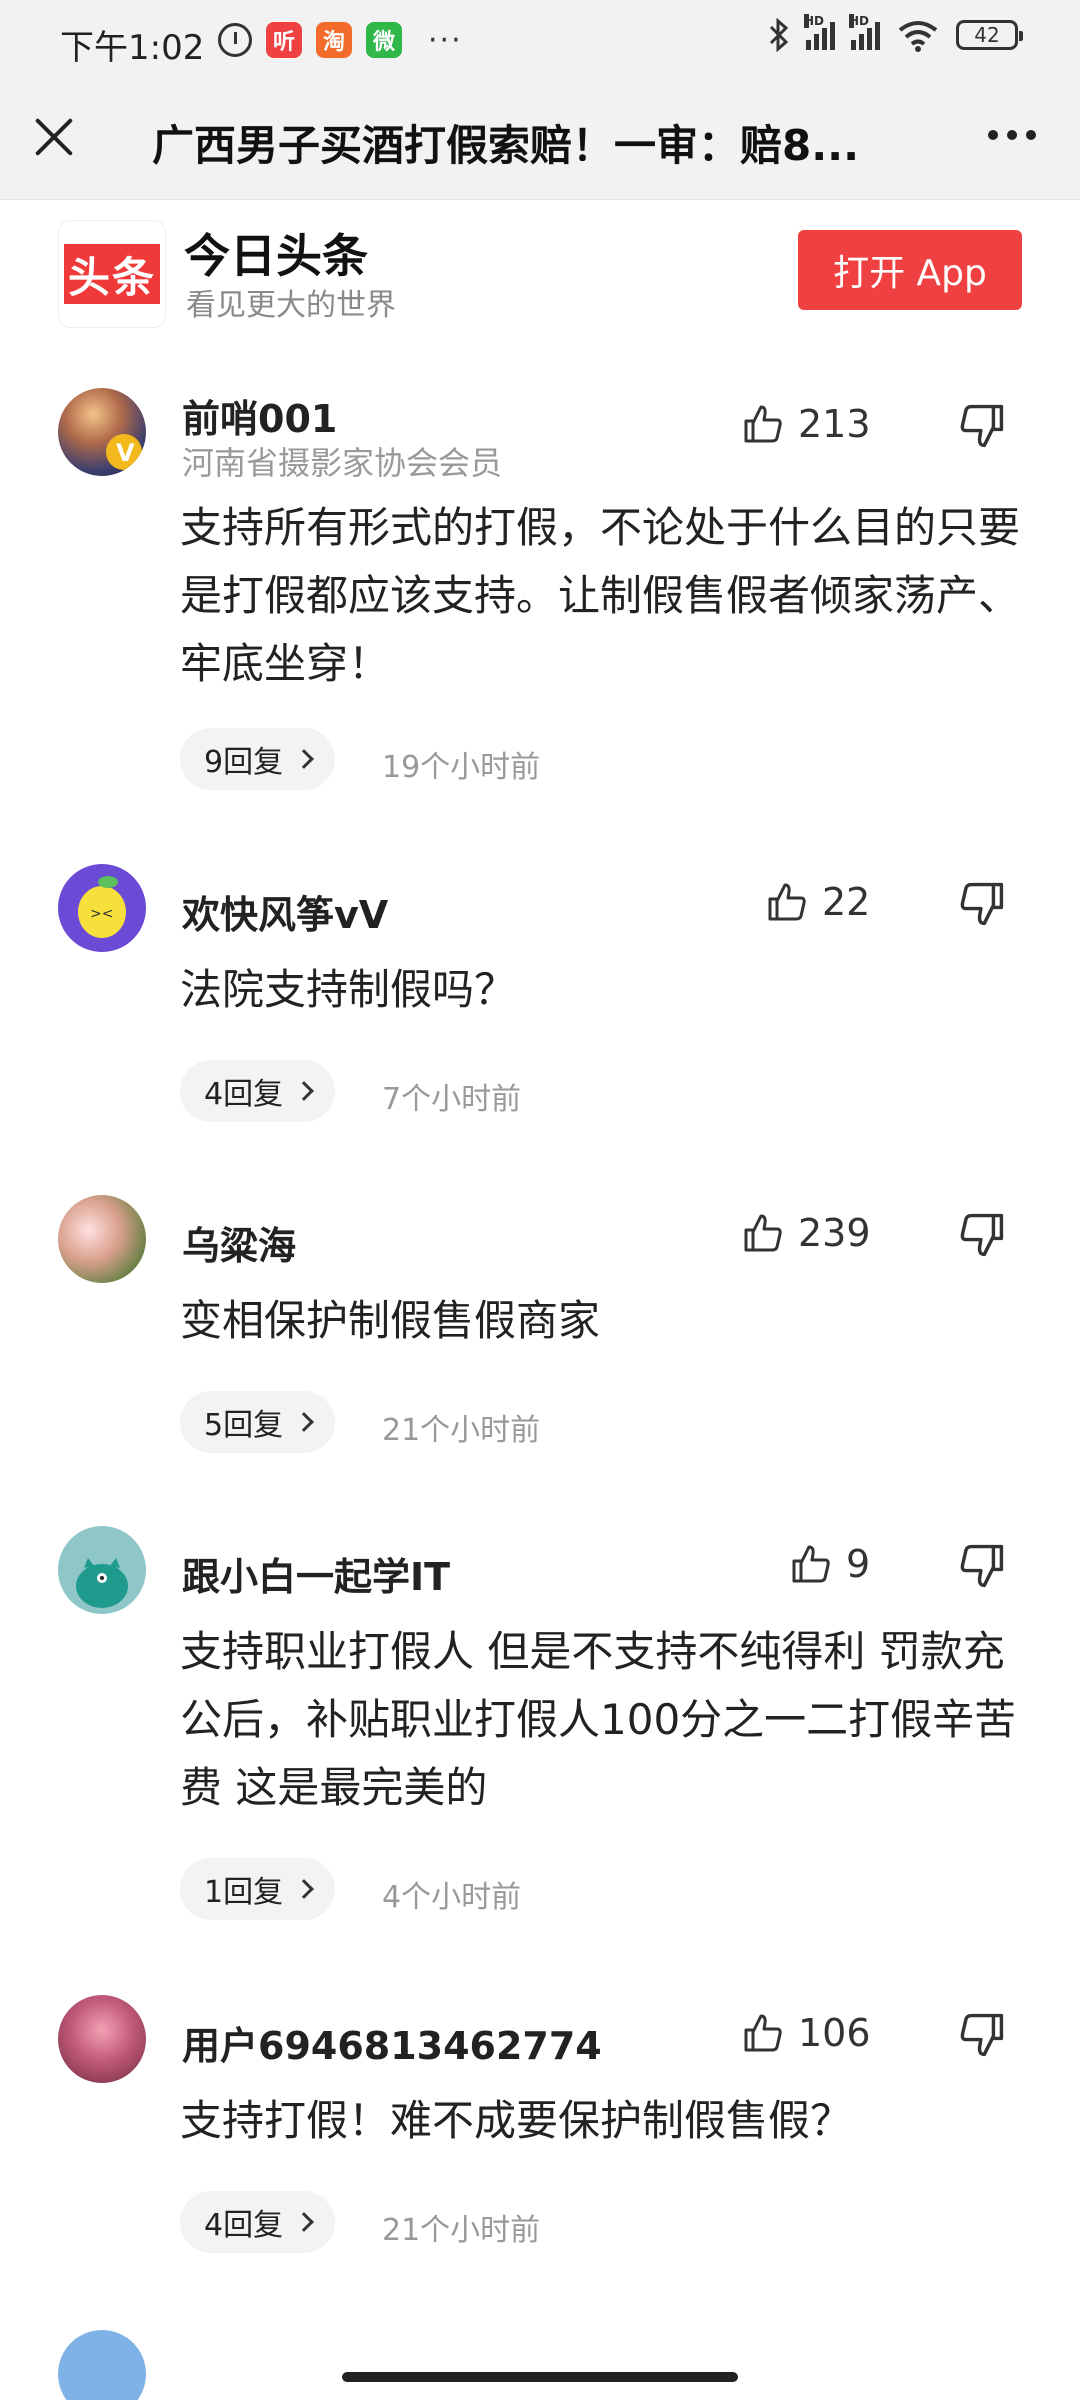  What do you see at coordinates (895, 33) in the screenshot?
I see `status-system-icons: HD HD 42` at bounding box center [895, 33].